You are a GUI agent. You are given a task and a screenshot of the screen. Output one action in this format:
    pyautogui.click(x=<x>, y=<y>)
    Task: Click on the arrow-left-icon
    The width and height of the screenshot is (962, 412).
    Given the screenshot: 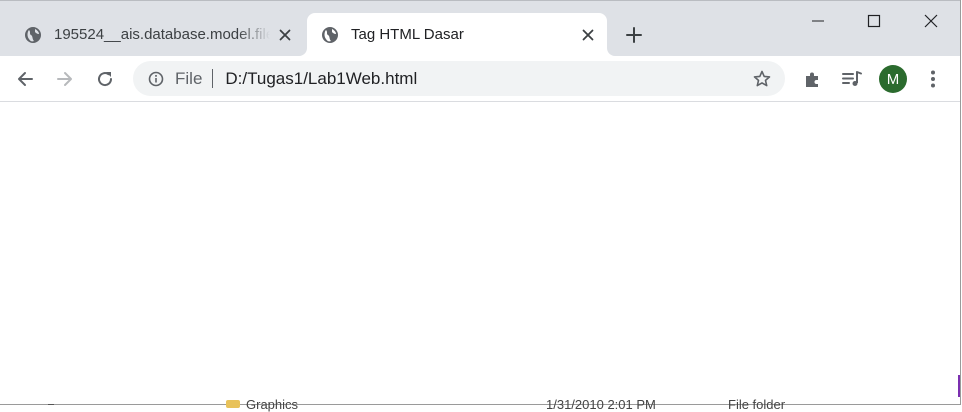 What is the action you would take?
    pyautogui.click(x=25, y=79)
    